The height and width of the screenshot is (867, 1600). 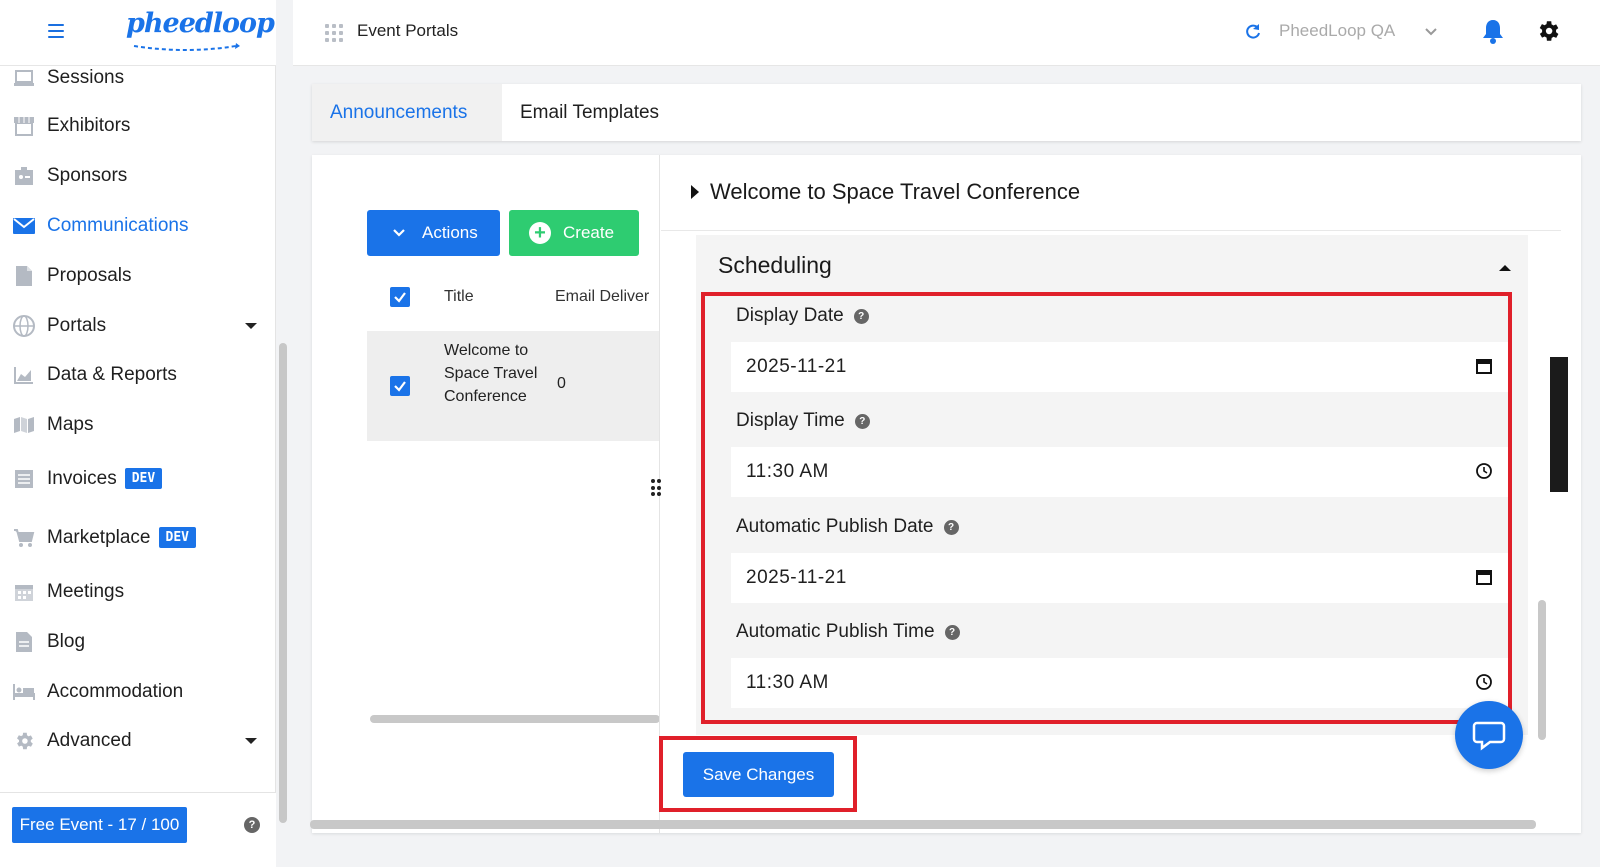 What do you see at coordinates (283, 583) in the screenshot?
I see `sidebar-scrollbar` at bounding box center [283, 583].